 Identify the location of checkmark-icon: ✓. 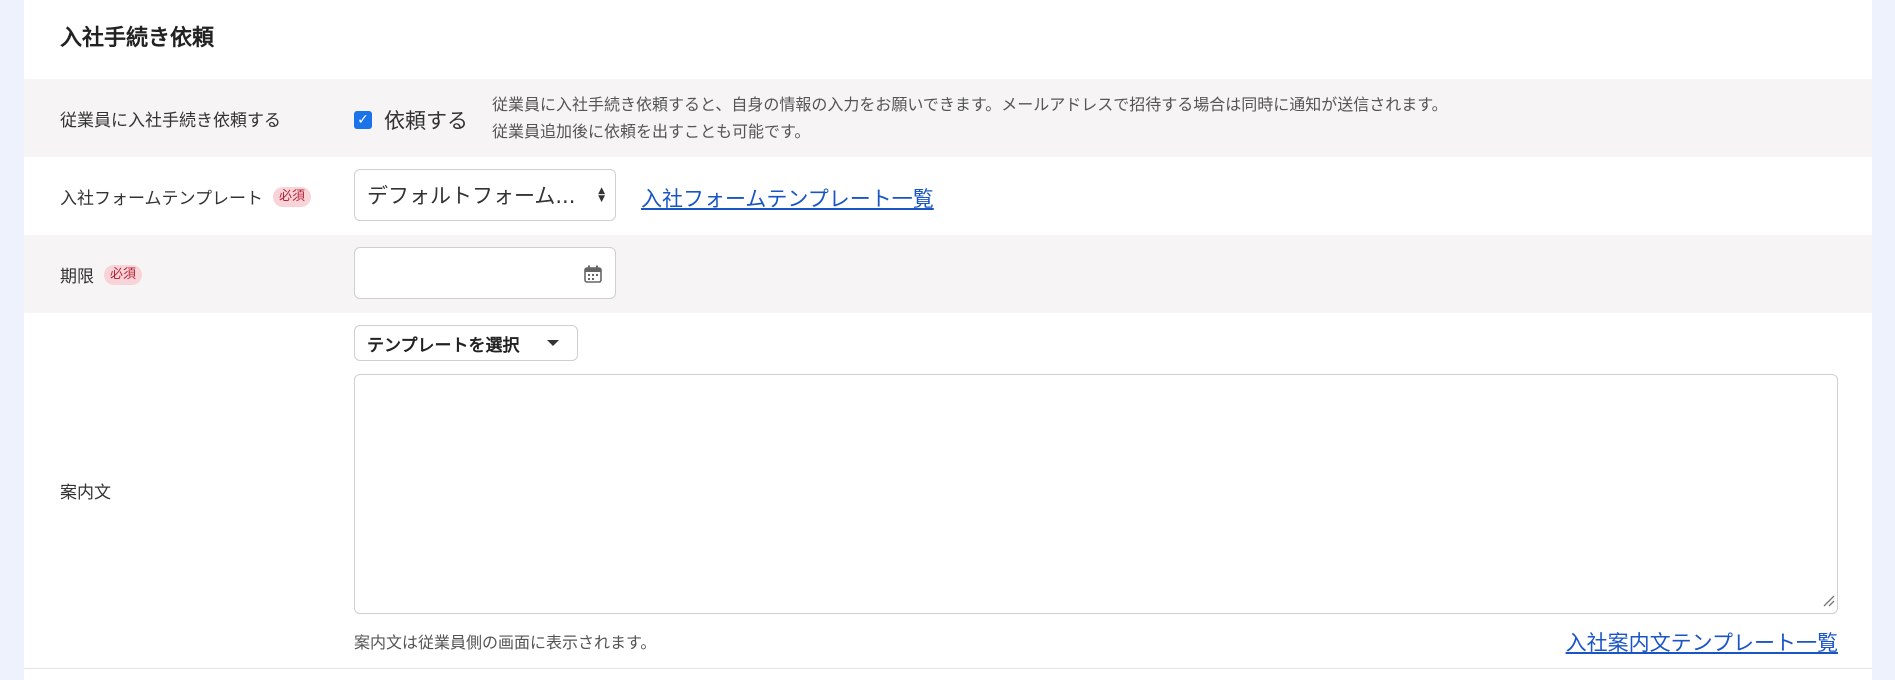
(363, 120).